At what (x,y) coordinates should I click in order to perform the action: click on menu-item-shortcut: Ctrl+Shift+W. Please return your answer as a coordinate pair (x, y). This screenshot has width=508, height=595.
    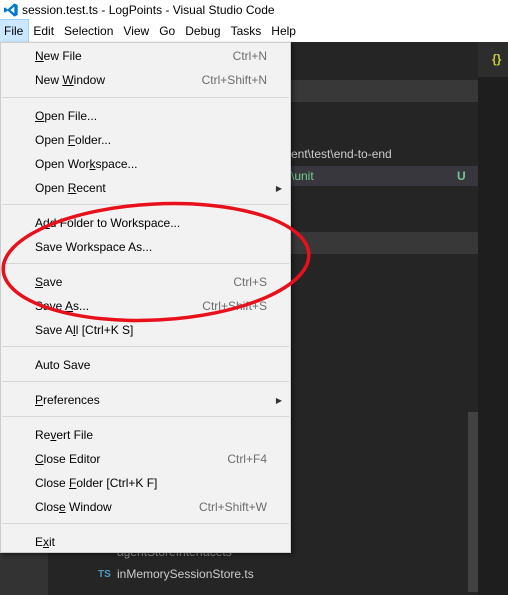
    Looking at the image, I should click on (232, 507).